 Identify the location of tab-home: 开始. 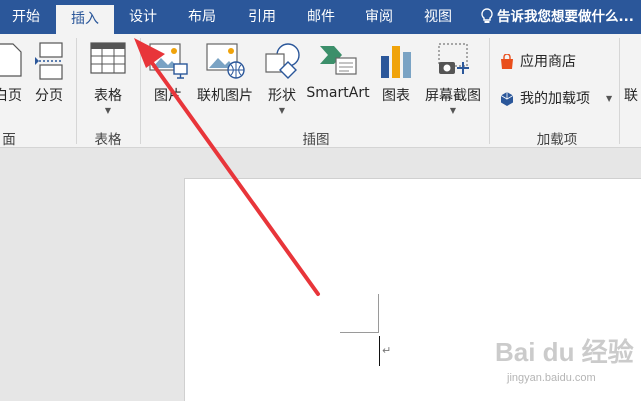
(26, 17).